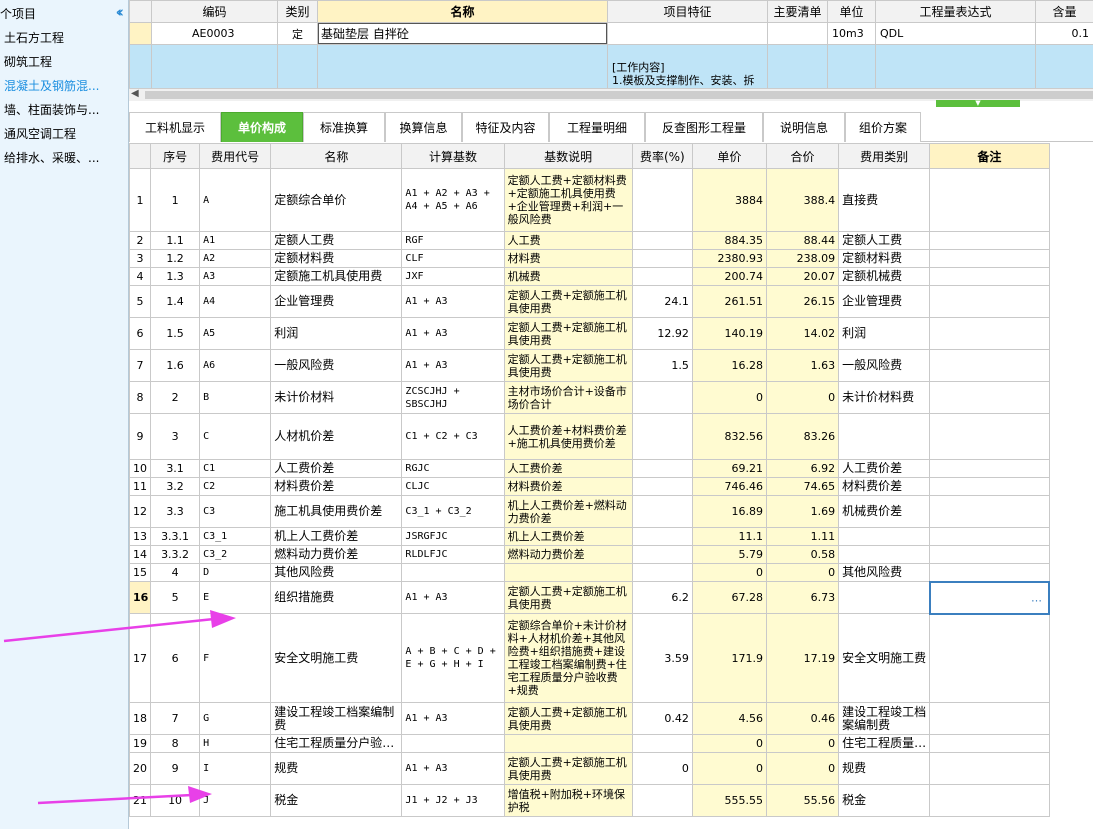 This screenshot has height=829, width=1093. Describe the element at coordinates (884, 156) in the screenshot. I see `header-category: 费用类别` at that location.